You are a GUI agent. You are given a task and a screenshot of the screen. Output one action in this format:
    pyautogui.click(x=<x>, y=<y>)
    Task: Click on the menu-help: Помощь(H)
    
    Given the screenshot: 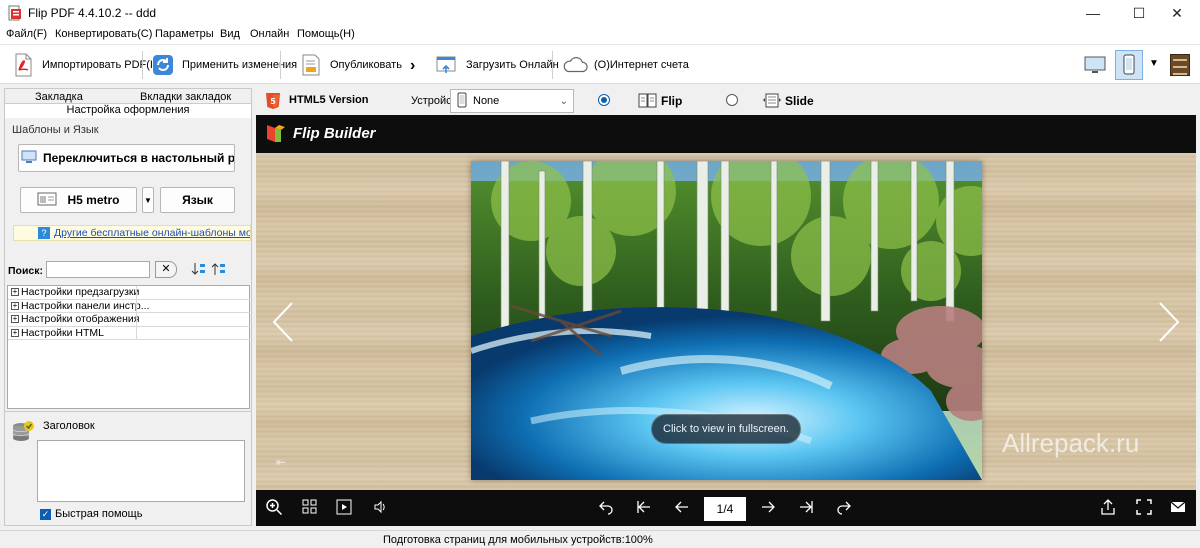 What is the action you would take?
    pyautogui.click(x=326, y=34)
    